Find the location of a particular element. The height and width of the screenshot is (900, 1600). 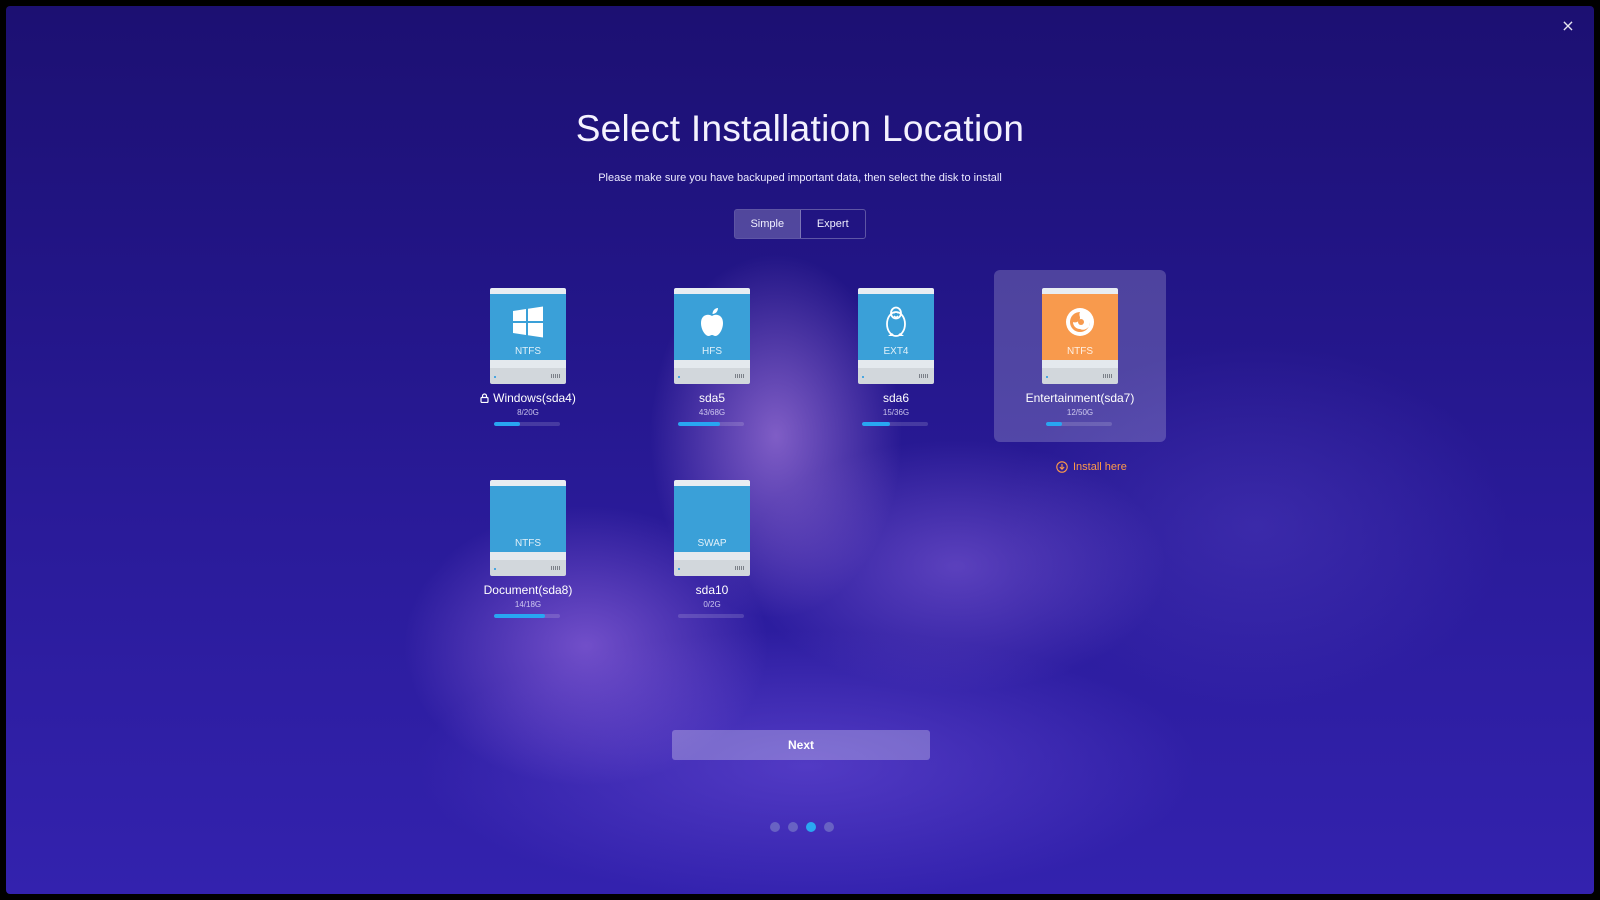

filesystem-label: SWAP is located at coordinates (712, 543).